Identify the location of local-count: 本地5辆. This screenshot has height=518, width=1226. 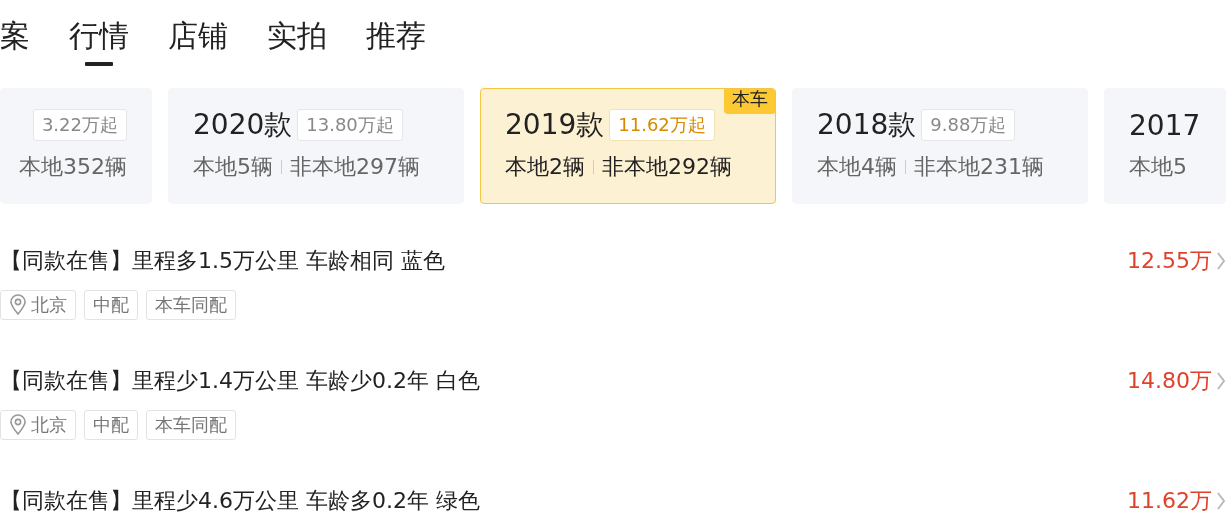
(233, 167).